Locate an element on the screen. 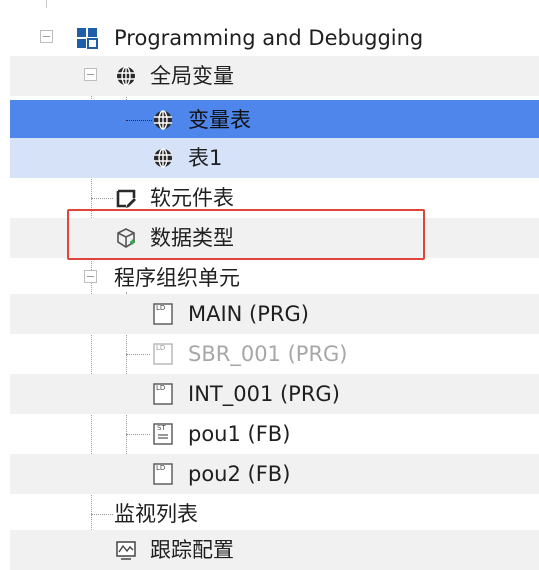  highlight-annotation-box is located at coordinates (246, 234).